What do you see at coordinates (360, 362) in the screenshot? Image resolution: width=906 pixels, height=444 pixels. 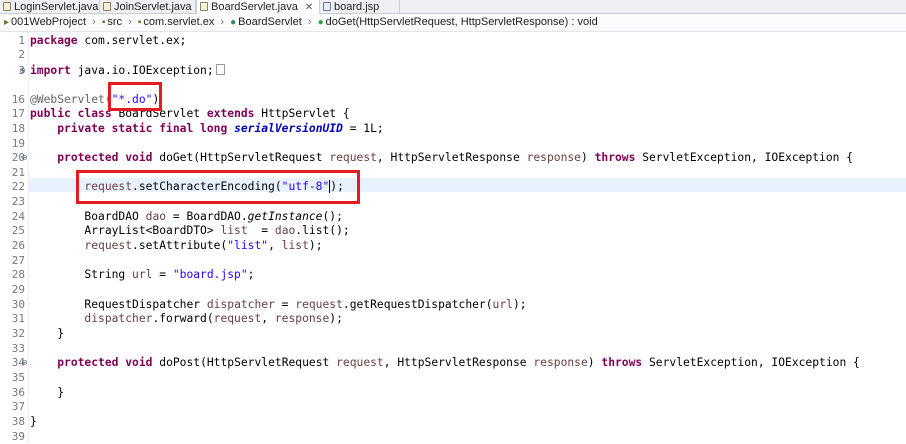 I see `parameter: request` at bounding box center [360, 362].